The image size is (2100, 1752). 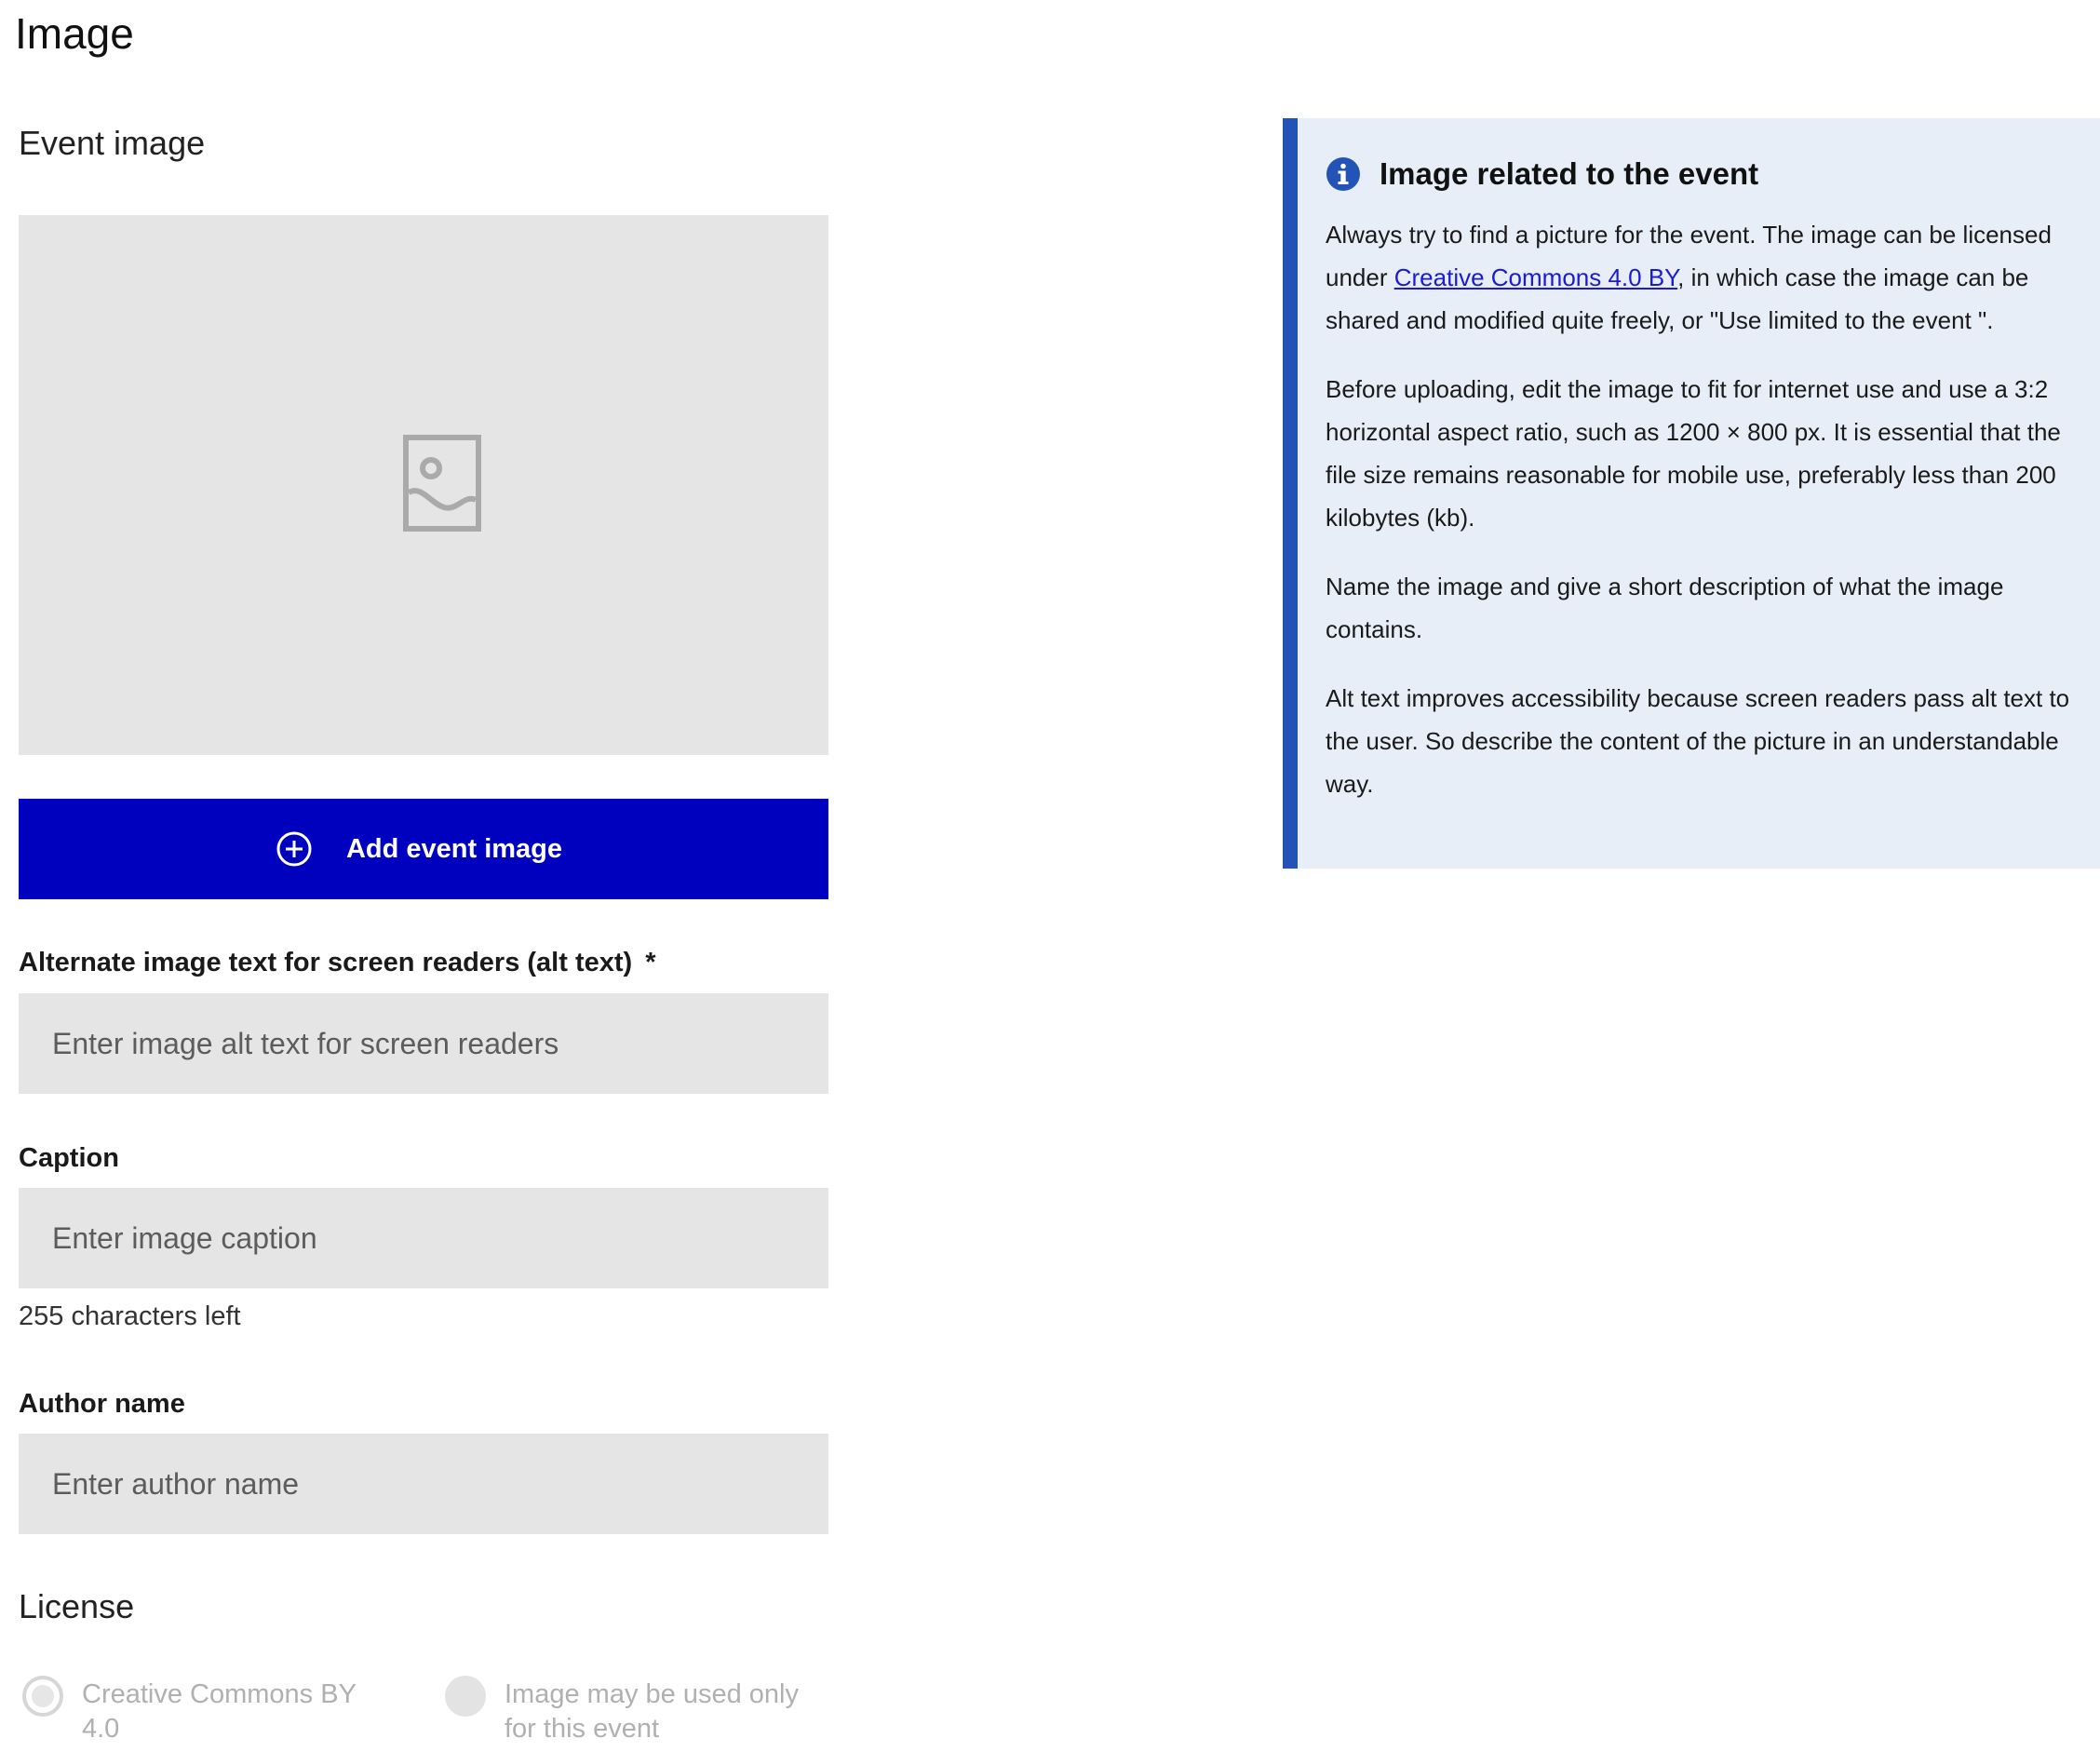 What do you see at coordinates (112, 143) in the screenshot?
I see `event-image-heading: Event image` at bounding box center [112, 143].